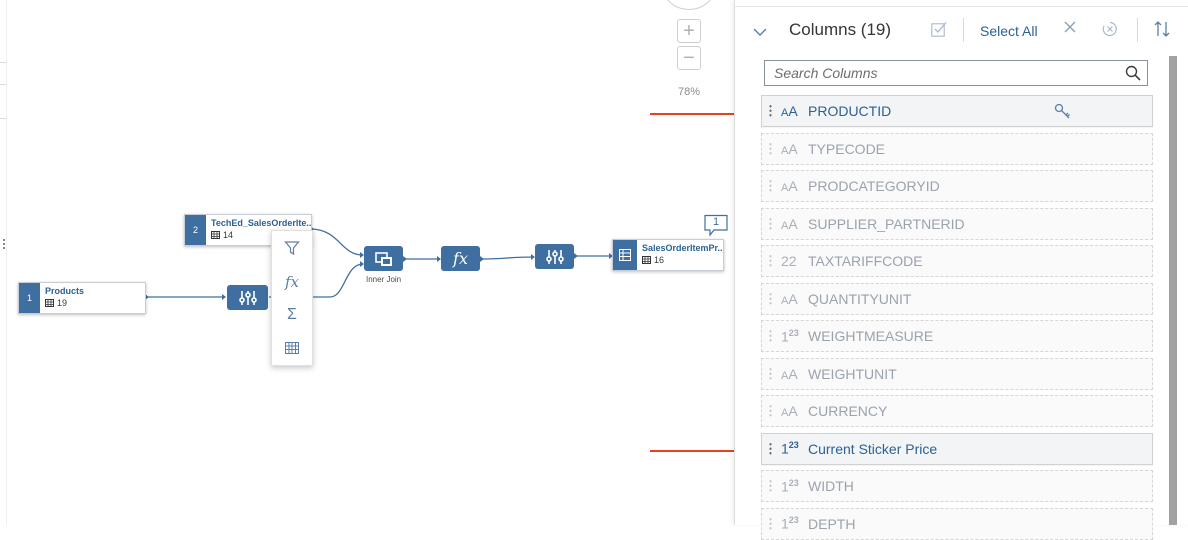 Image resolution: width=1188 pixels, height=540 pixels. What do you see at coordinates (659, 260) in the screenshot?
I see `column-count: 16` at bounding box center [659, 260].